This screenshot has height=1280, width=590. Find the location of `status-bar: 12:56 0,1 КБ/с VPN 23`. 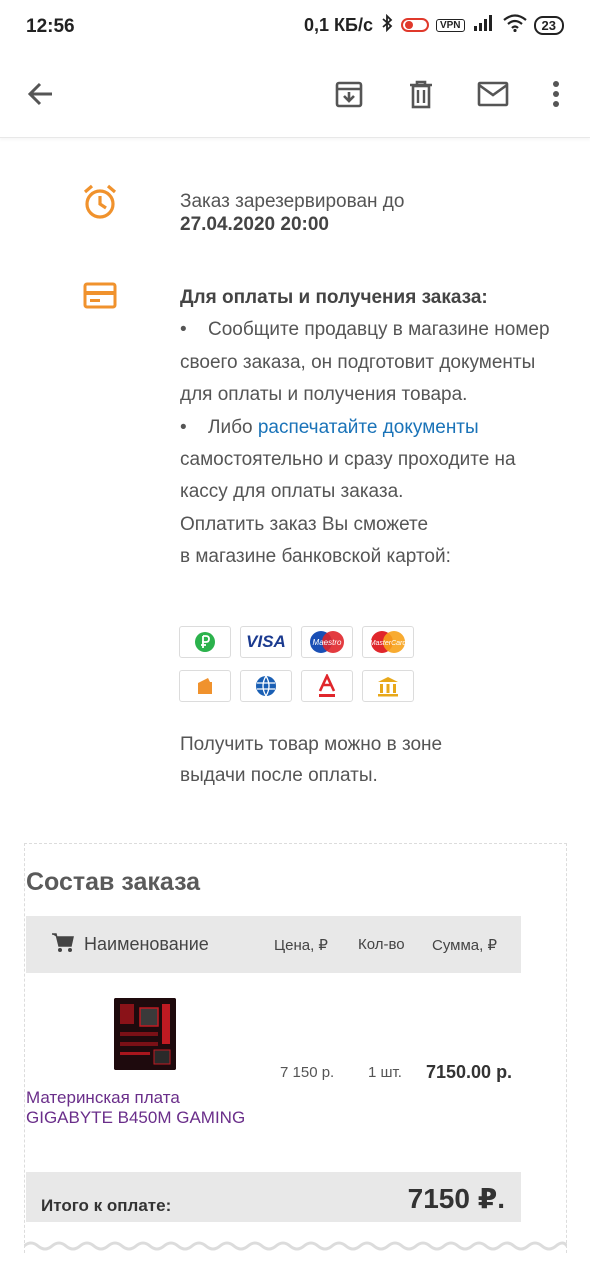

status-bar: 12:56 0,1 КБ/с VPN 23 is located at coordinates (295, 27).